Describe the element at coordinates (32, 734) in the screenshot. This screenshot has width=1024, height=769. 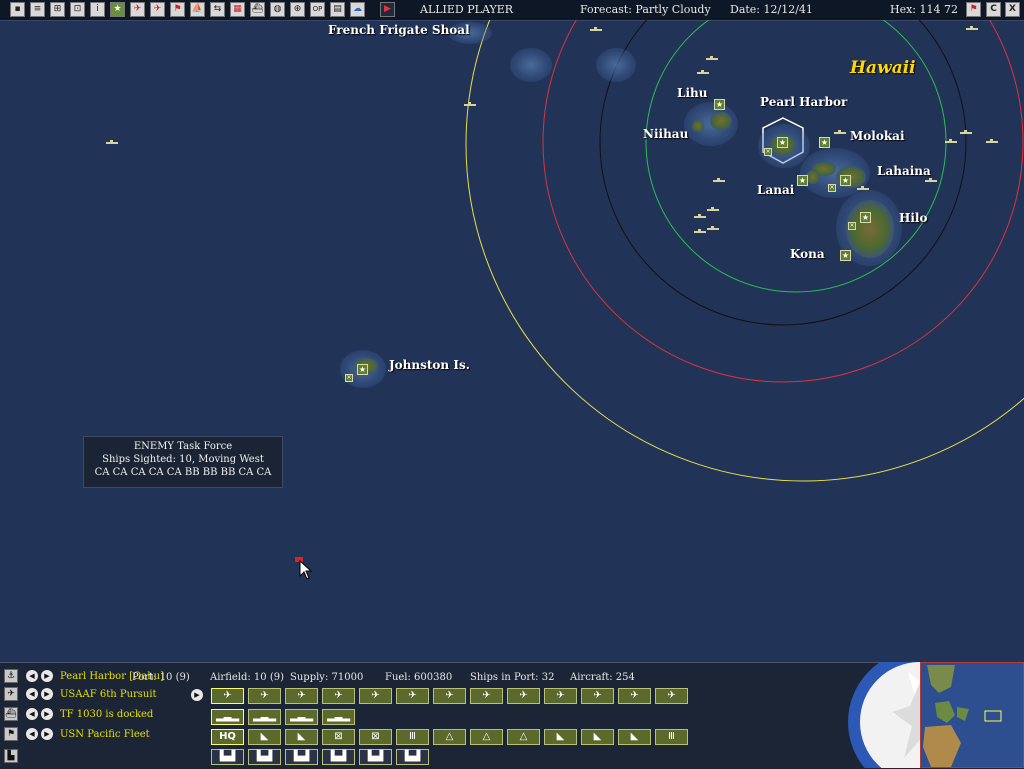
I see `prev-hq-button: ◀` at that location.